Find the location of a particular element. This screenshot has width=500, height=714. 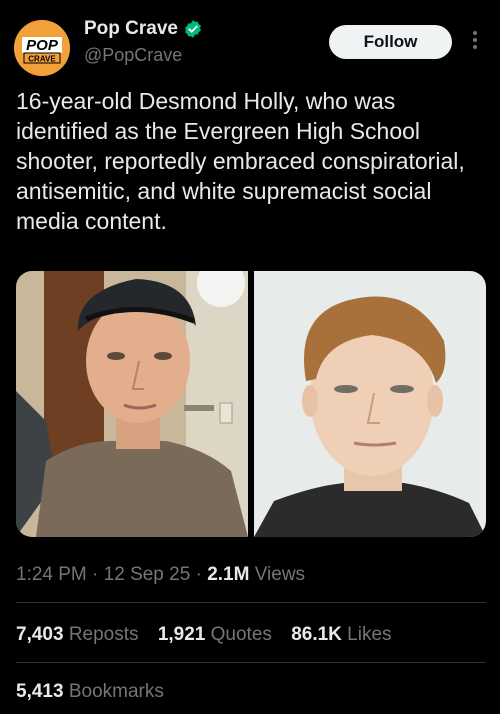

bookmarks-stat: 5,413 Bookmarks is located at coordinates (90, 692).